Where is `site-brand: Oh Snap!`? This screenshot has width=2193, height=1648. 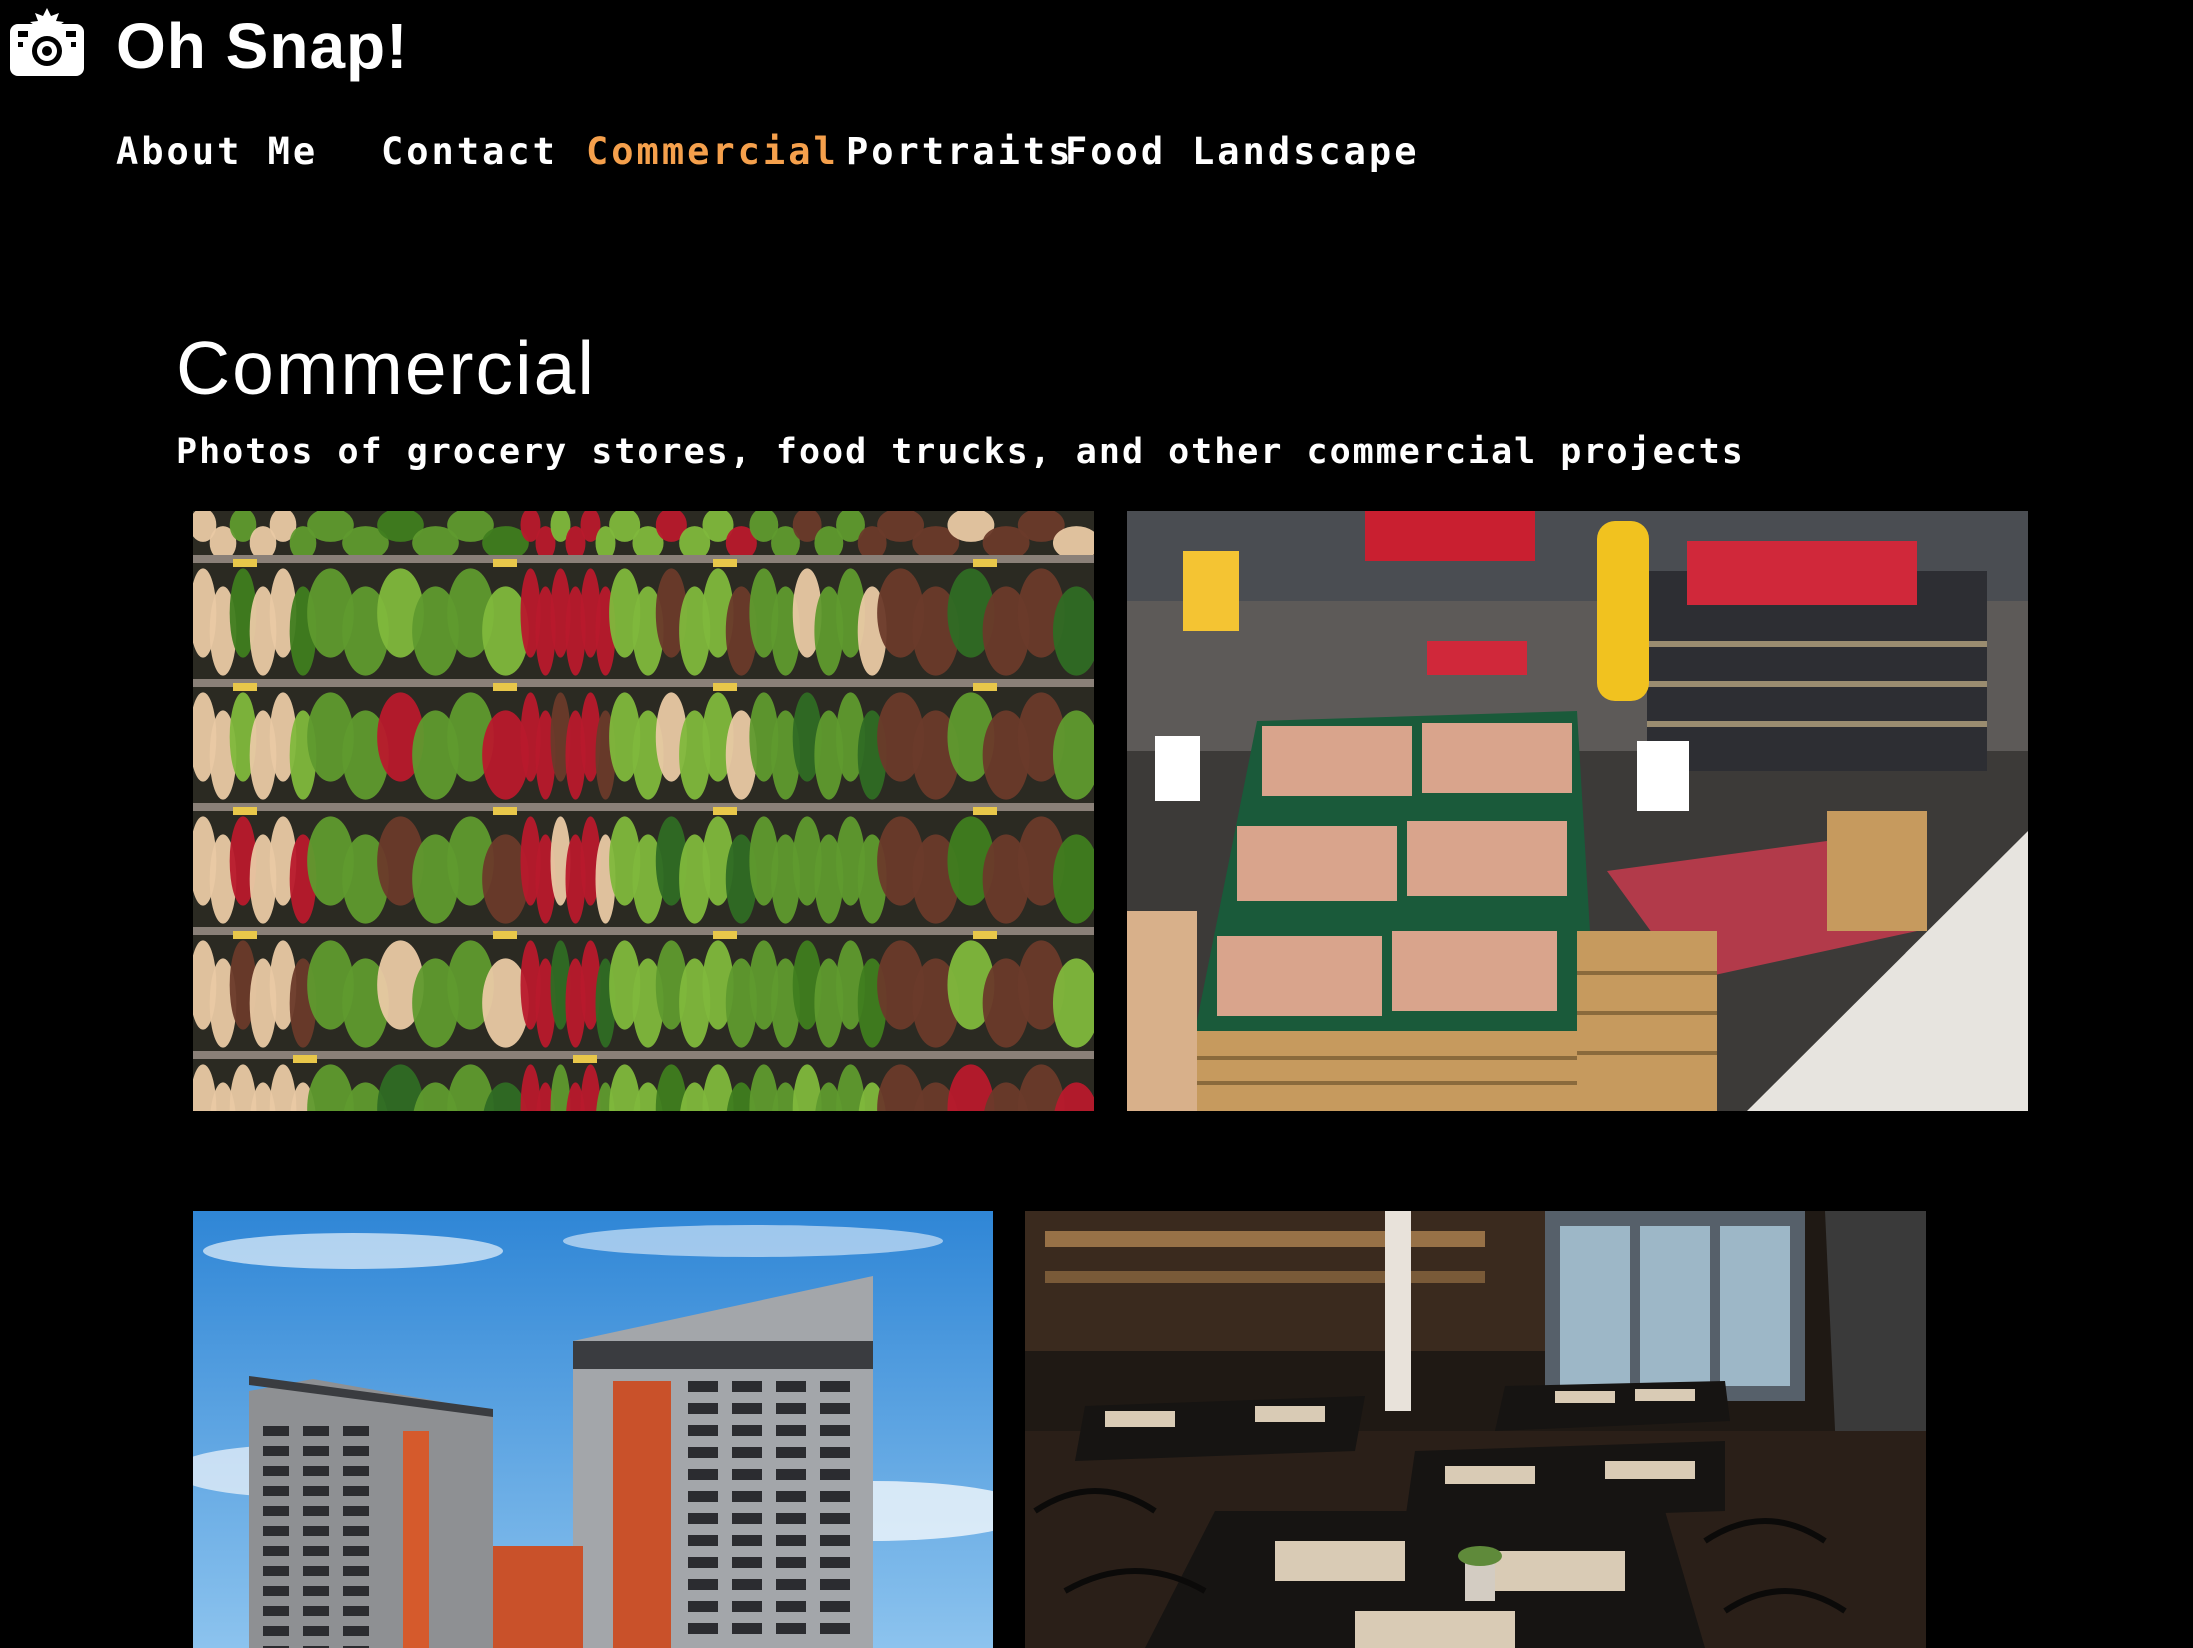 site-brand: Oh Snap! is located at coordinates (262, 46).